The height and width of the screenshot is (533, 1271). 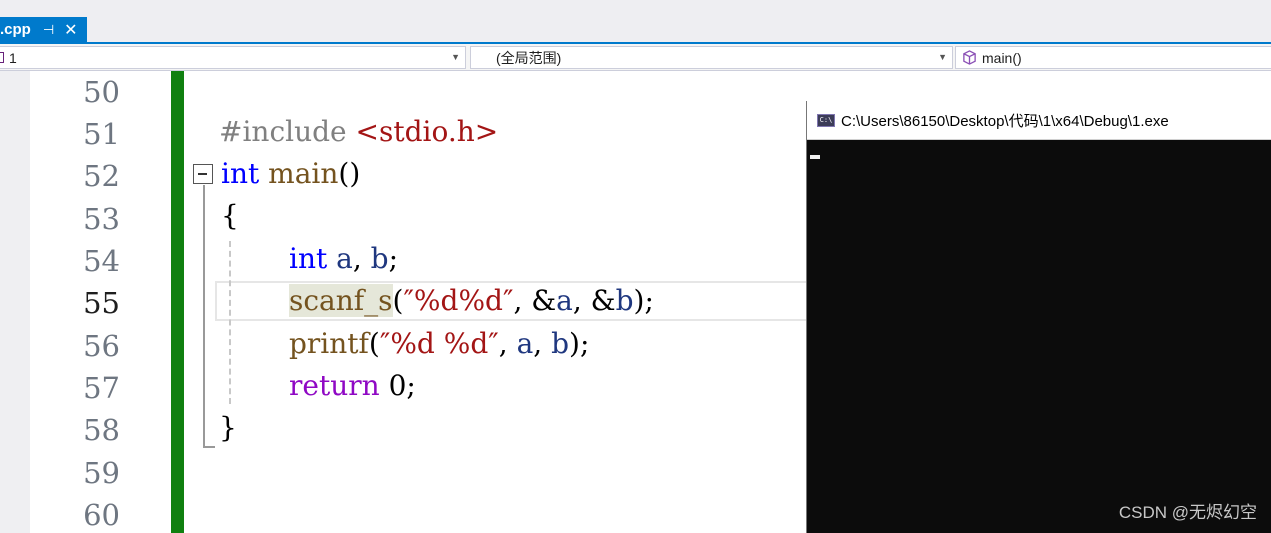 What do you see at coordinates (204, 316) in the screenshot?
I see `fold-region-line` at bounding box center [204, 316].